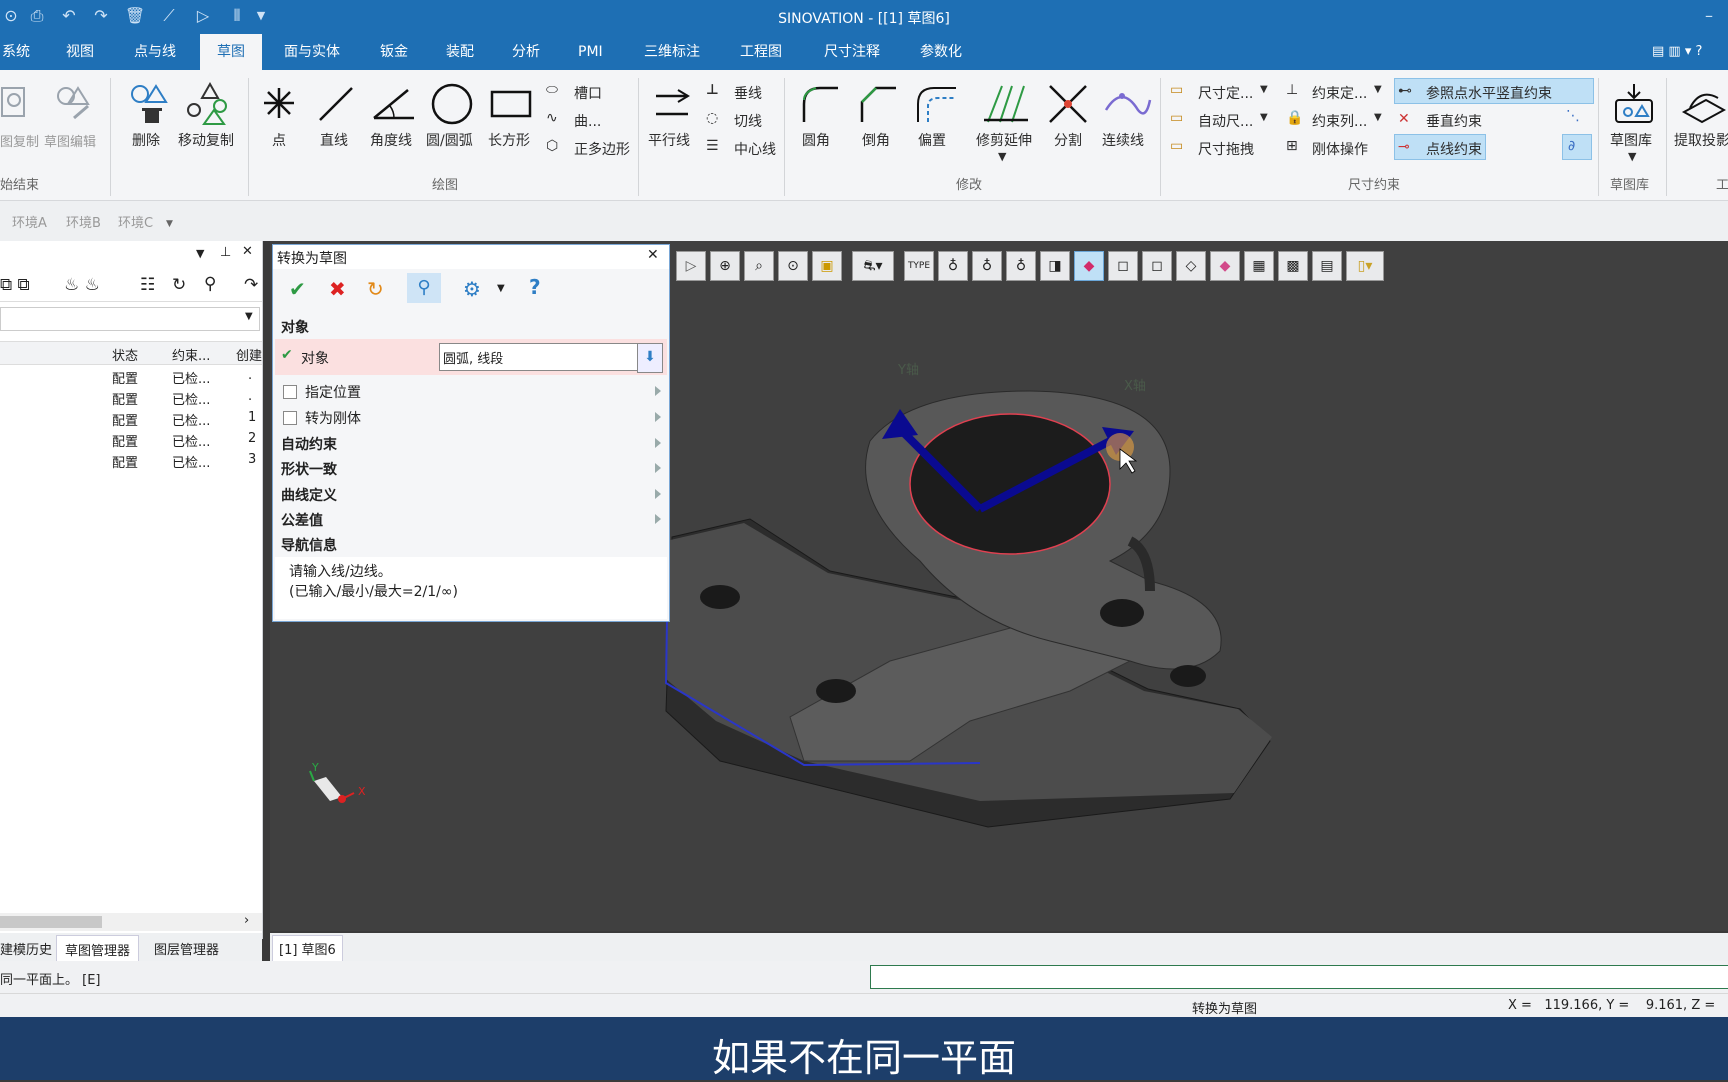  I want to click on menu-sheet-metal: 钣金, so click(394, 52).